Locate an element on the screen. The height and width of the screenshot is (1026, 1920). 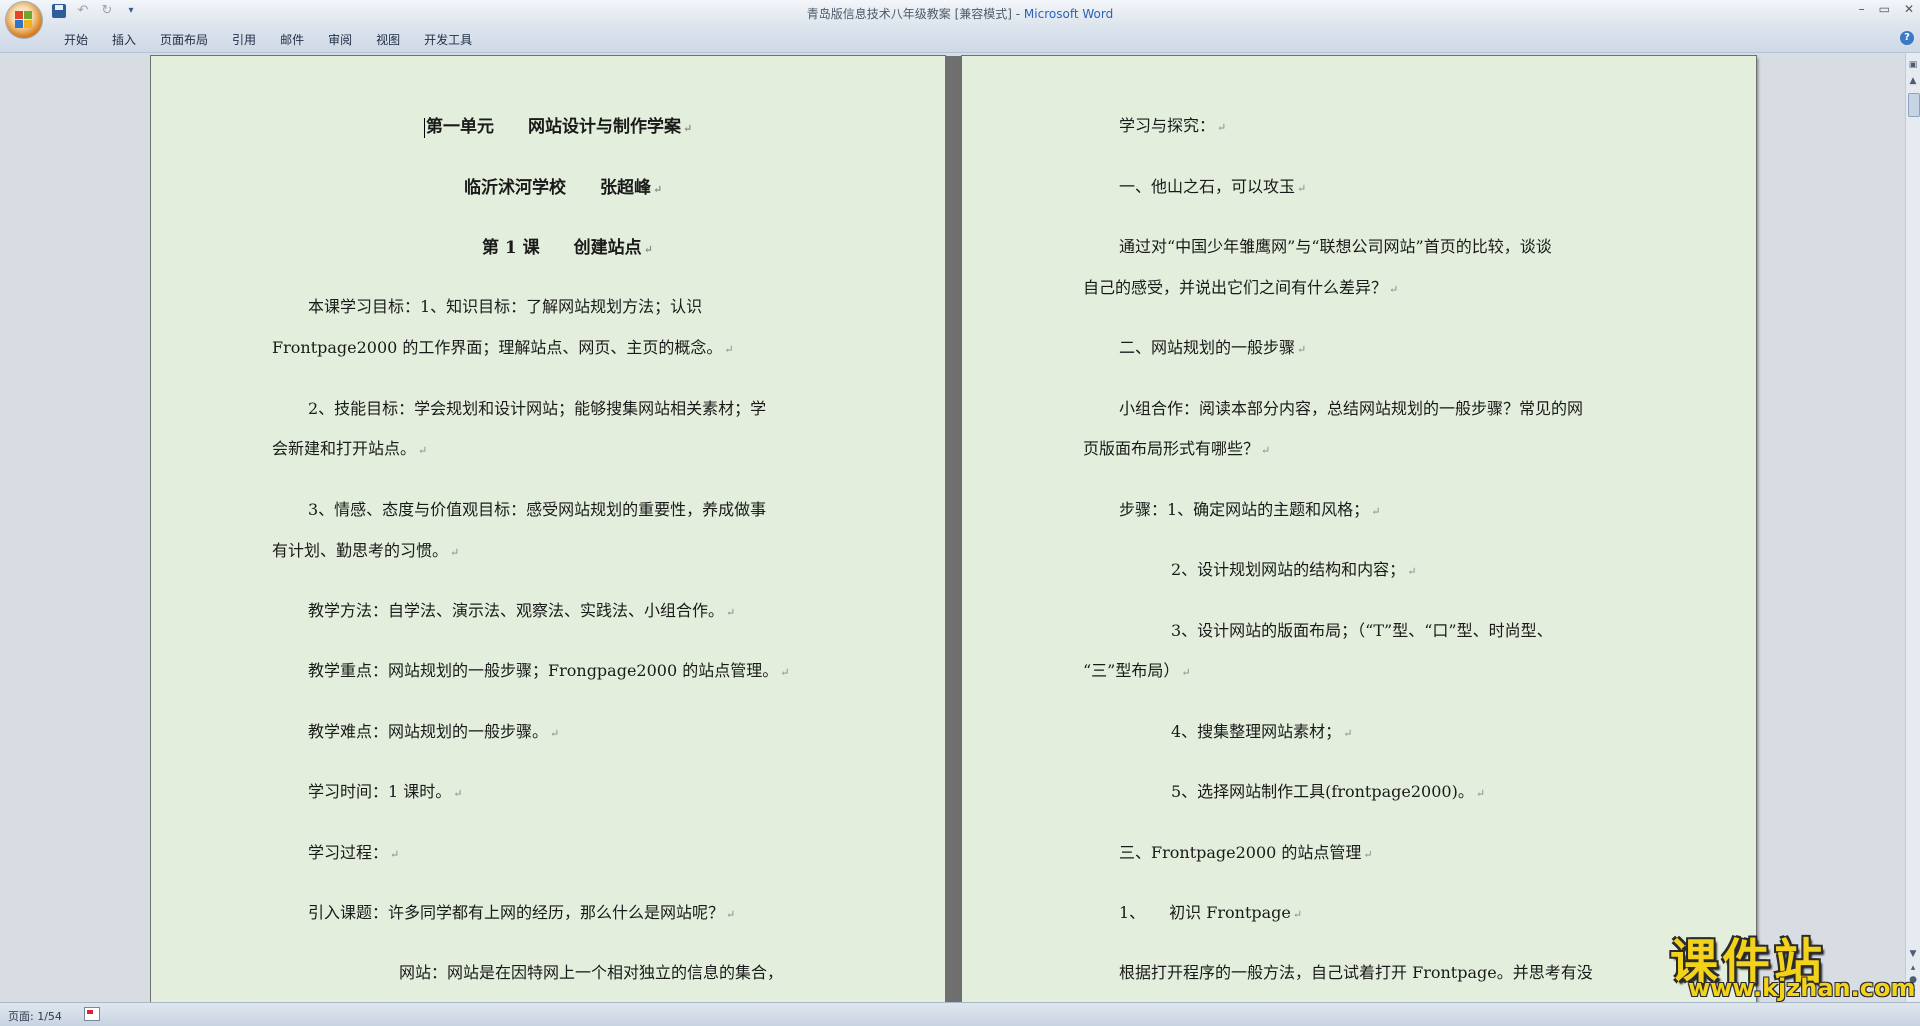
body-line: 教学方法：自学法、演示法、观察法、实践法、小组合作。 ↵ is located at coordinates (522, 610).